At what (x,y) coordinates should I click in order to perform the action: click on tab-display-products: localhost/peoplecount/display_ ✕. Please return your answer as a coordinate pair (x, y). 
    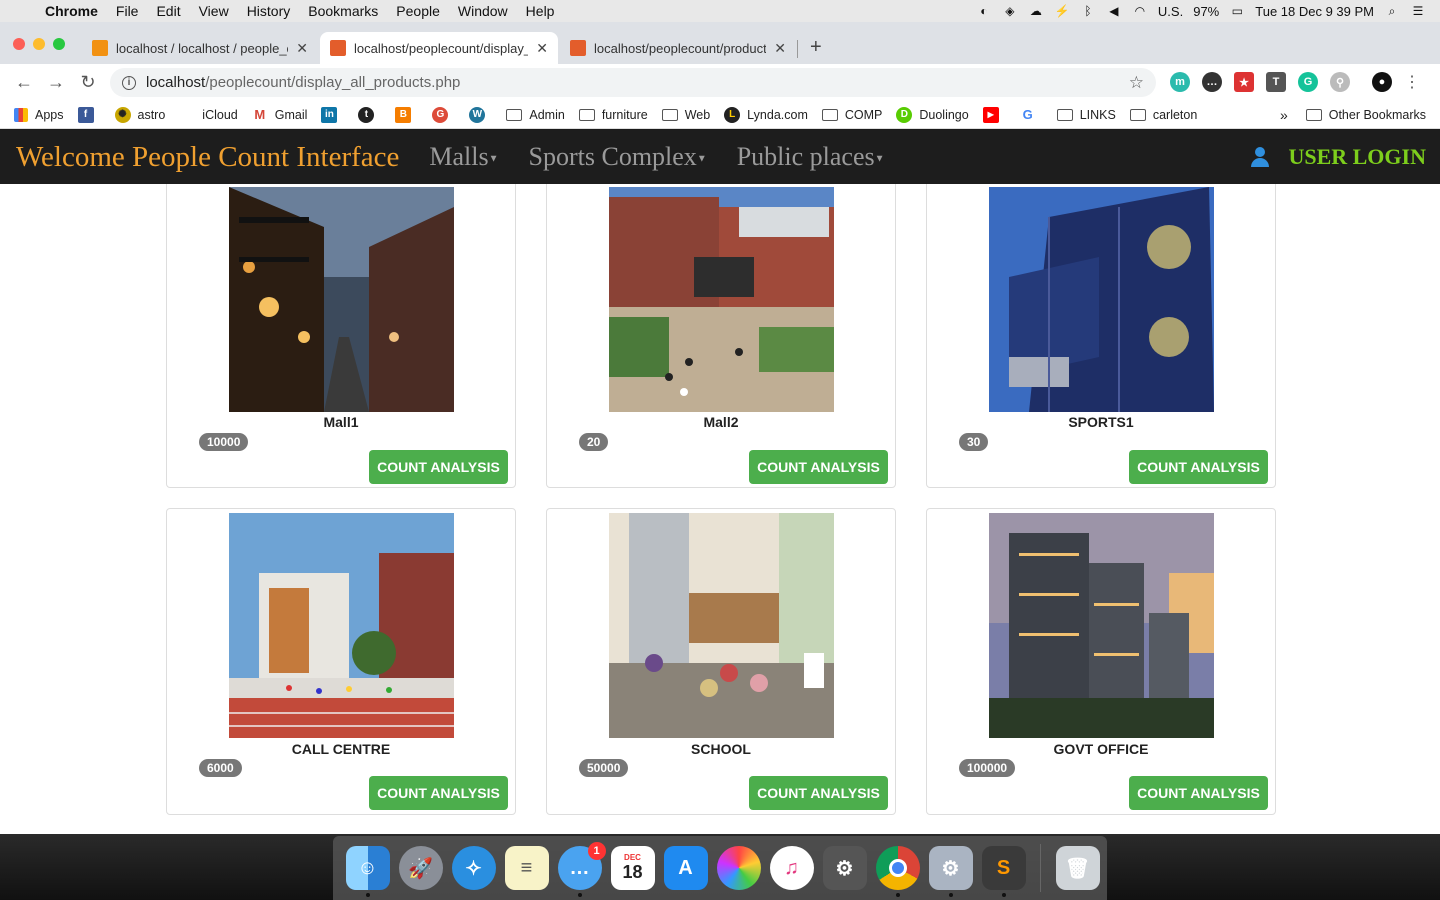
    Looking at the image, I should click on (439, 48).